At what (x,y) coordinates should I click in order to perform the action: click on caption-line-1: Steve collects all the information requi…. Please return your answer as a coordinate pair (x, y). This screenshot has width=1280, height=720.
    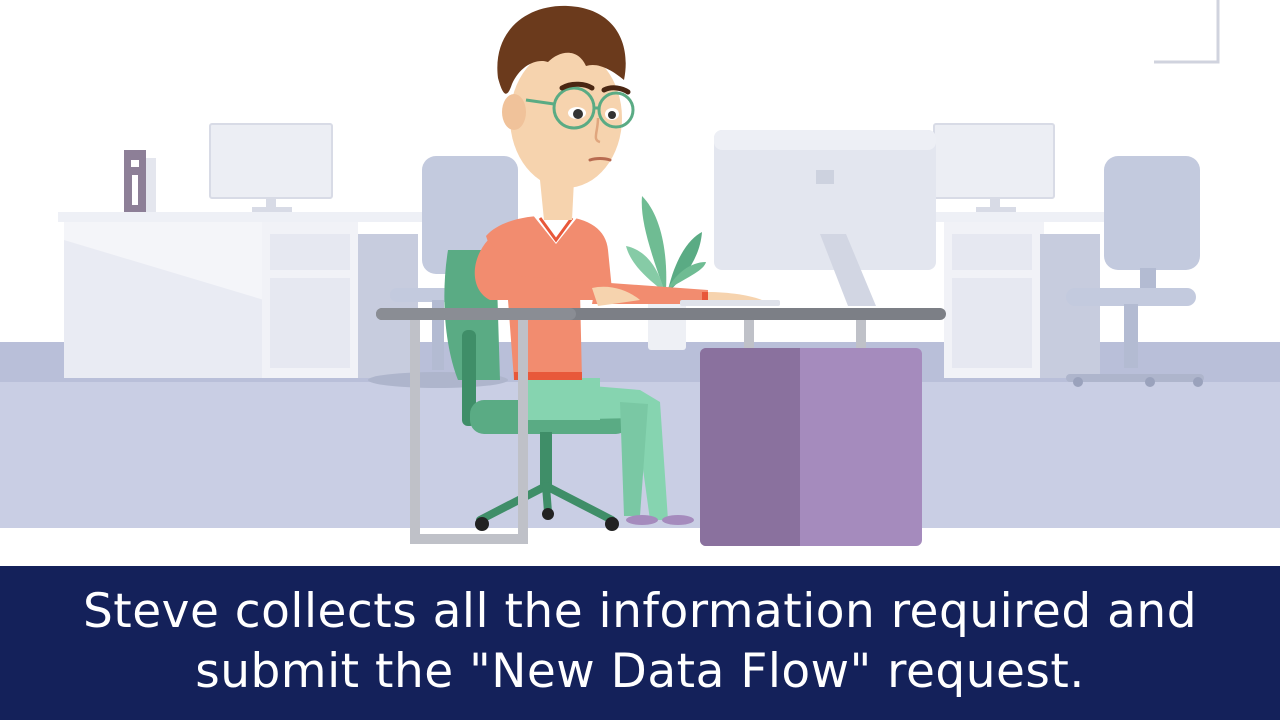
    Looking at the image, I should click on (640, 611).